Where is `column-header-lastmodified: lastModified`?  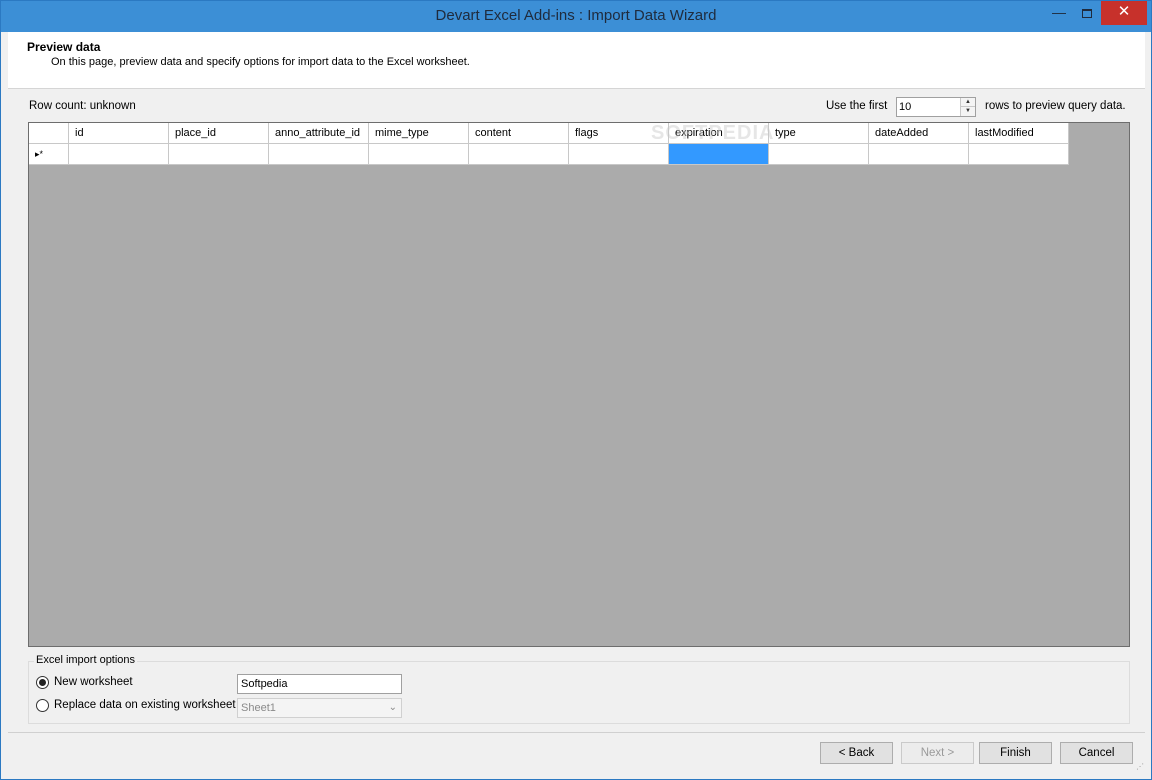 column-header-lastmodified: lastModified is located at coordinates (1019, 133).